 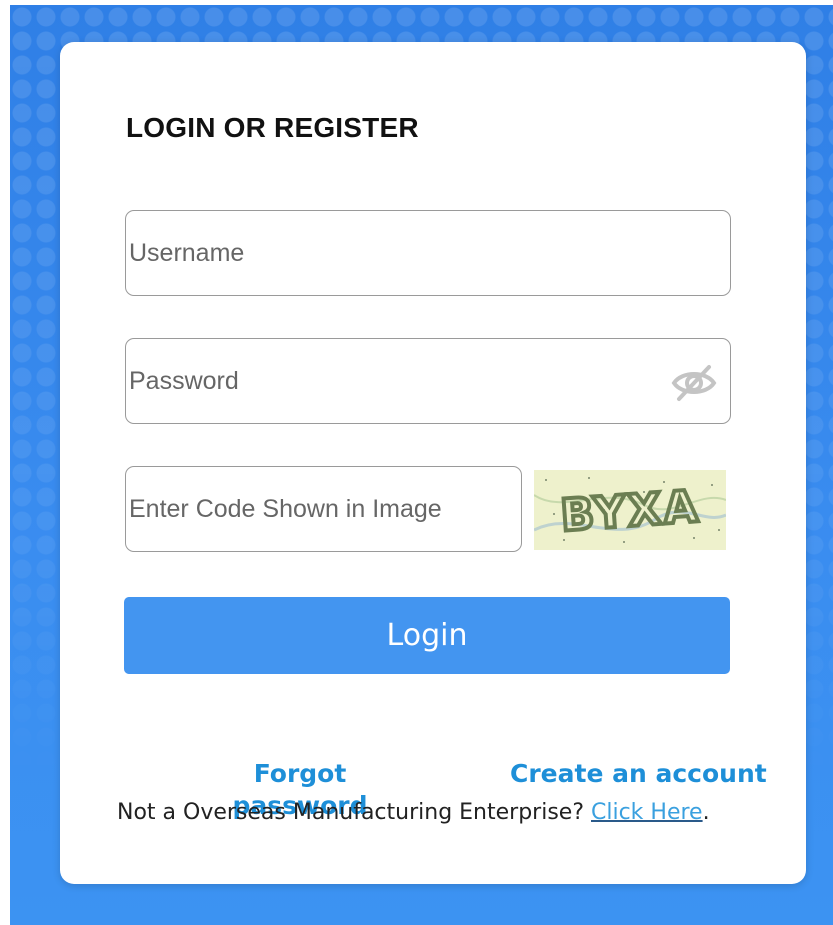 What do you see at coordinates (694, 383) in the screenshot?
I see `eye-slash-icon` at bounding box center [694, 383].